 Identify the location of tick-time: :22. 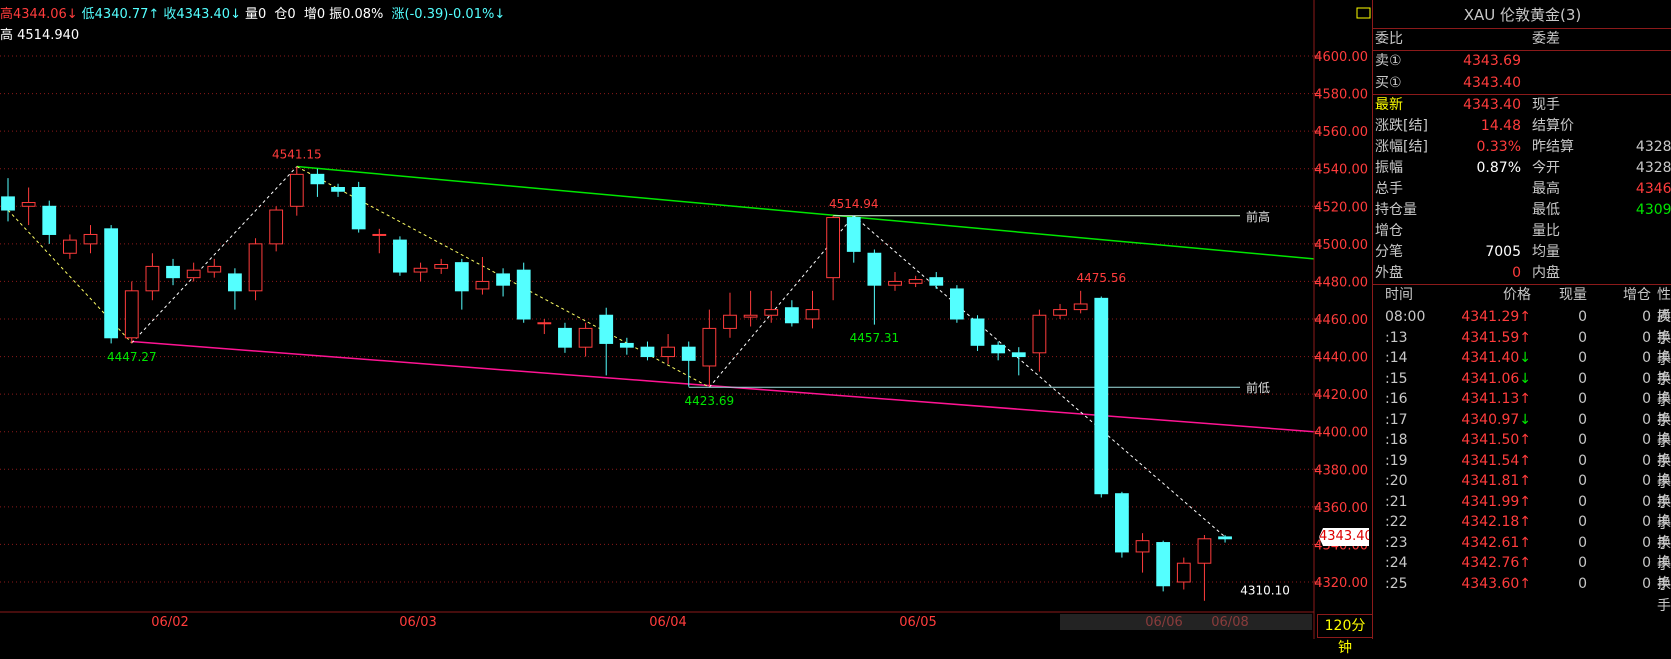
(1396, 522).